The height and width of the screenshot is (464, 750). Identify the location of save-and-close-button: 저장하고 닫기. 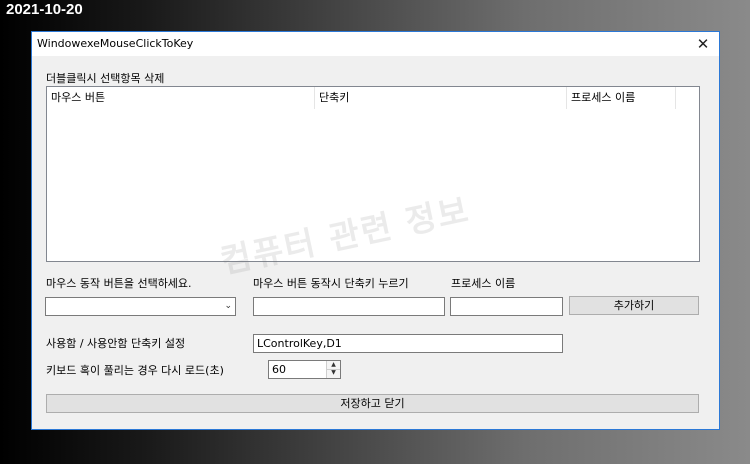
(372, 403).